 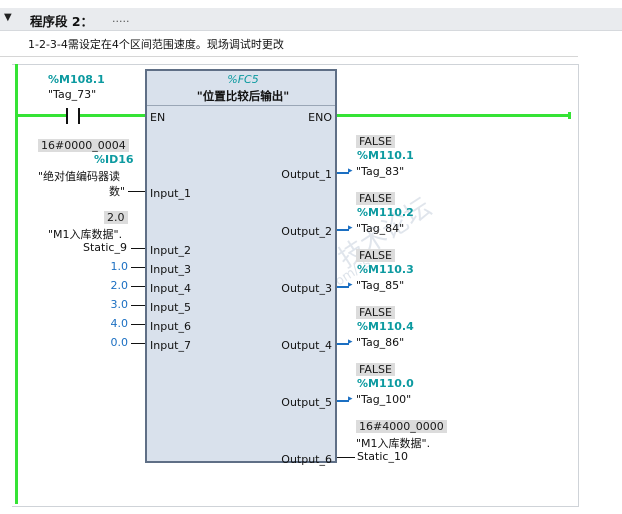 What do you see at coordinates (158, 117) in the screenshot?
I see `pin-en: EN` at bounding box center [158, 117].